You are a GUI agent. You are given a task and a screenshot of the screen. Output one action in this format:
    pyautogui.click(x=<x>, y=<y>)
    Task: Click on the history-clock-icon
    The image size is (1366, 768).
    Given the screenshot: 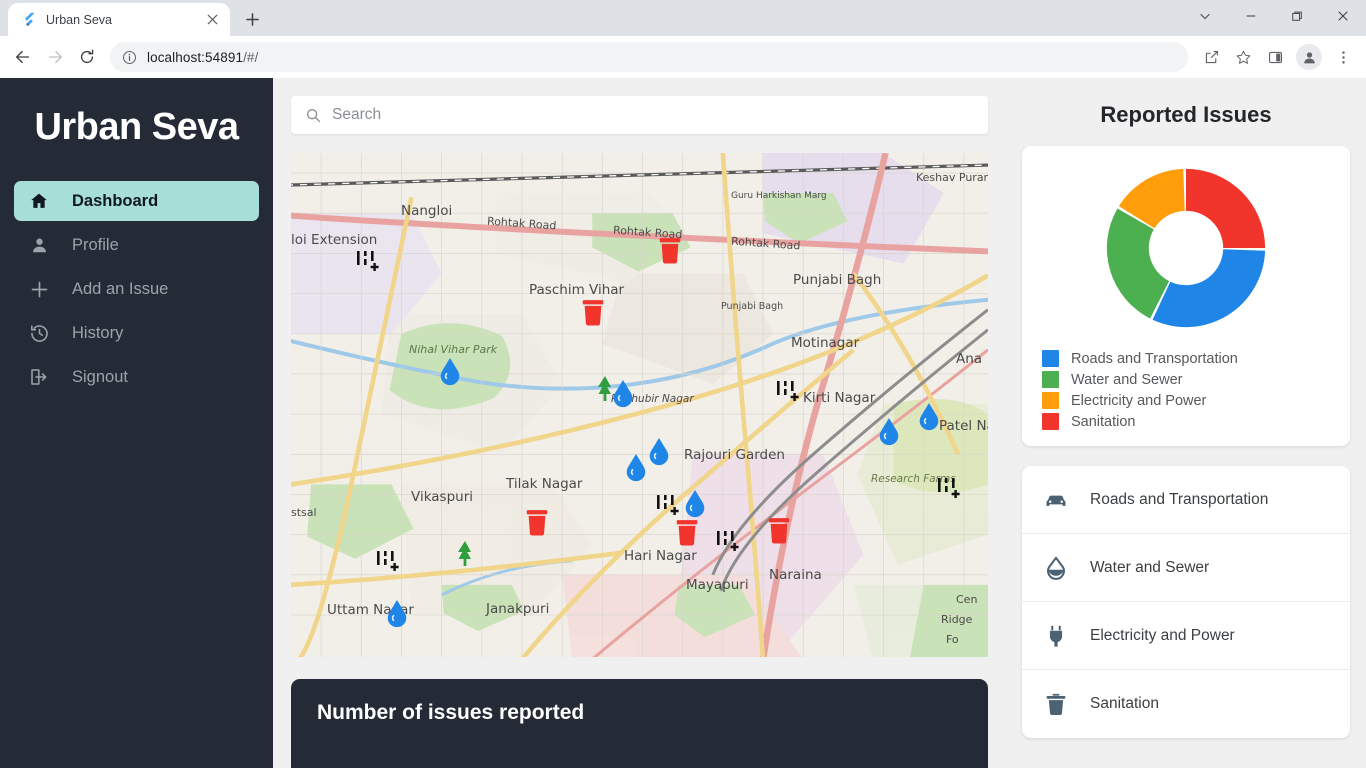 What is the action you would take?
    pyautogui.click(x=39, y=333)
    